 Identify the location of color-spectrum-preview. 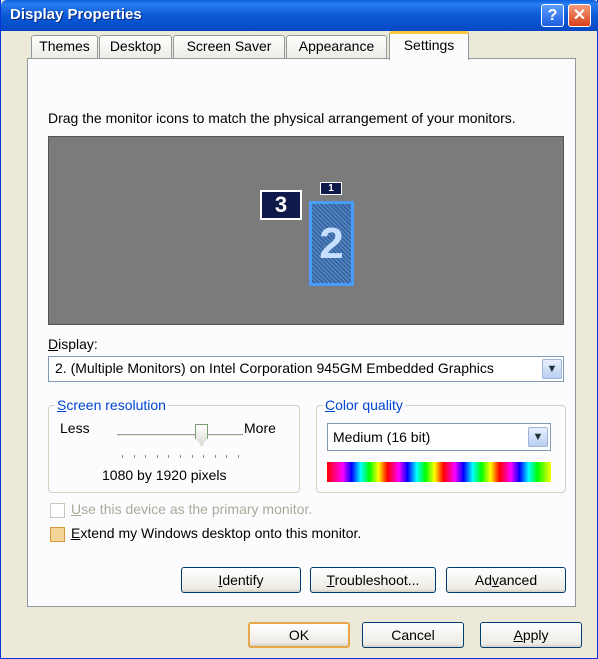
(439, 472).